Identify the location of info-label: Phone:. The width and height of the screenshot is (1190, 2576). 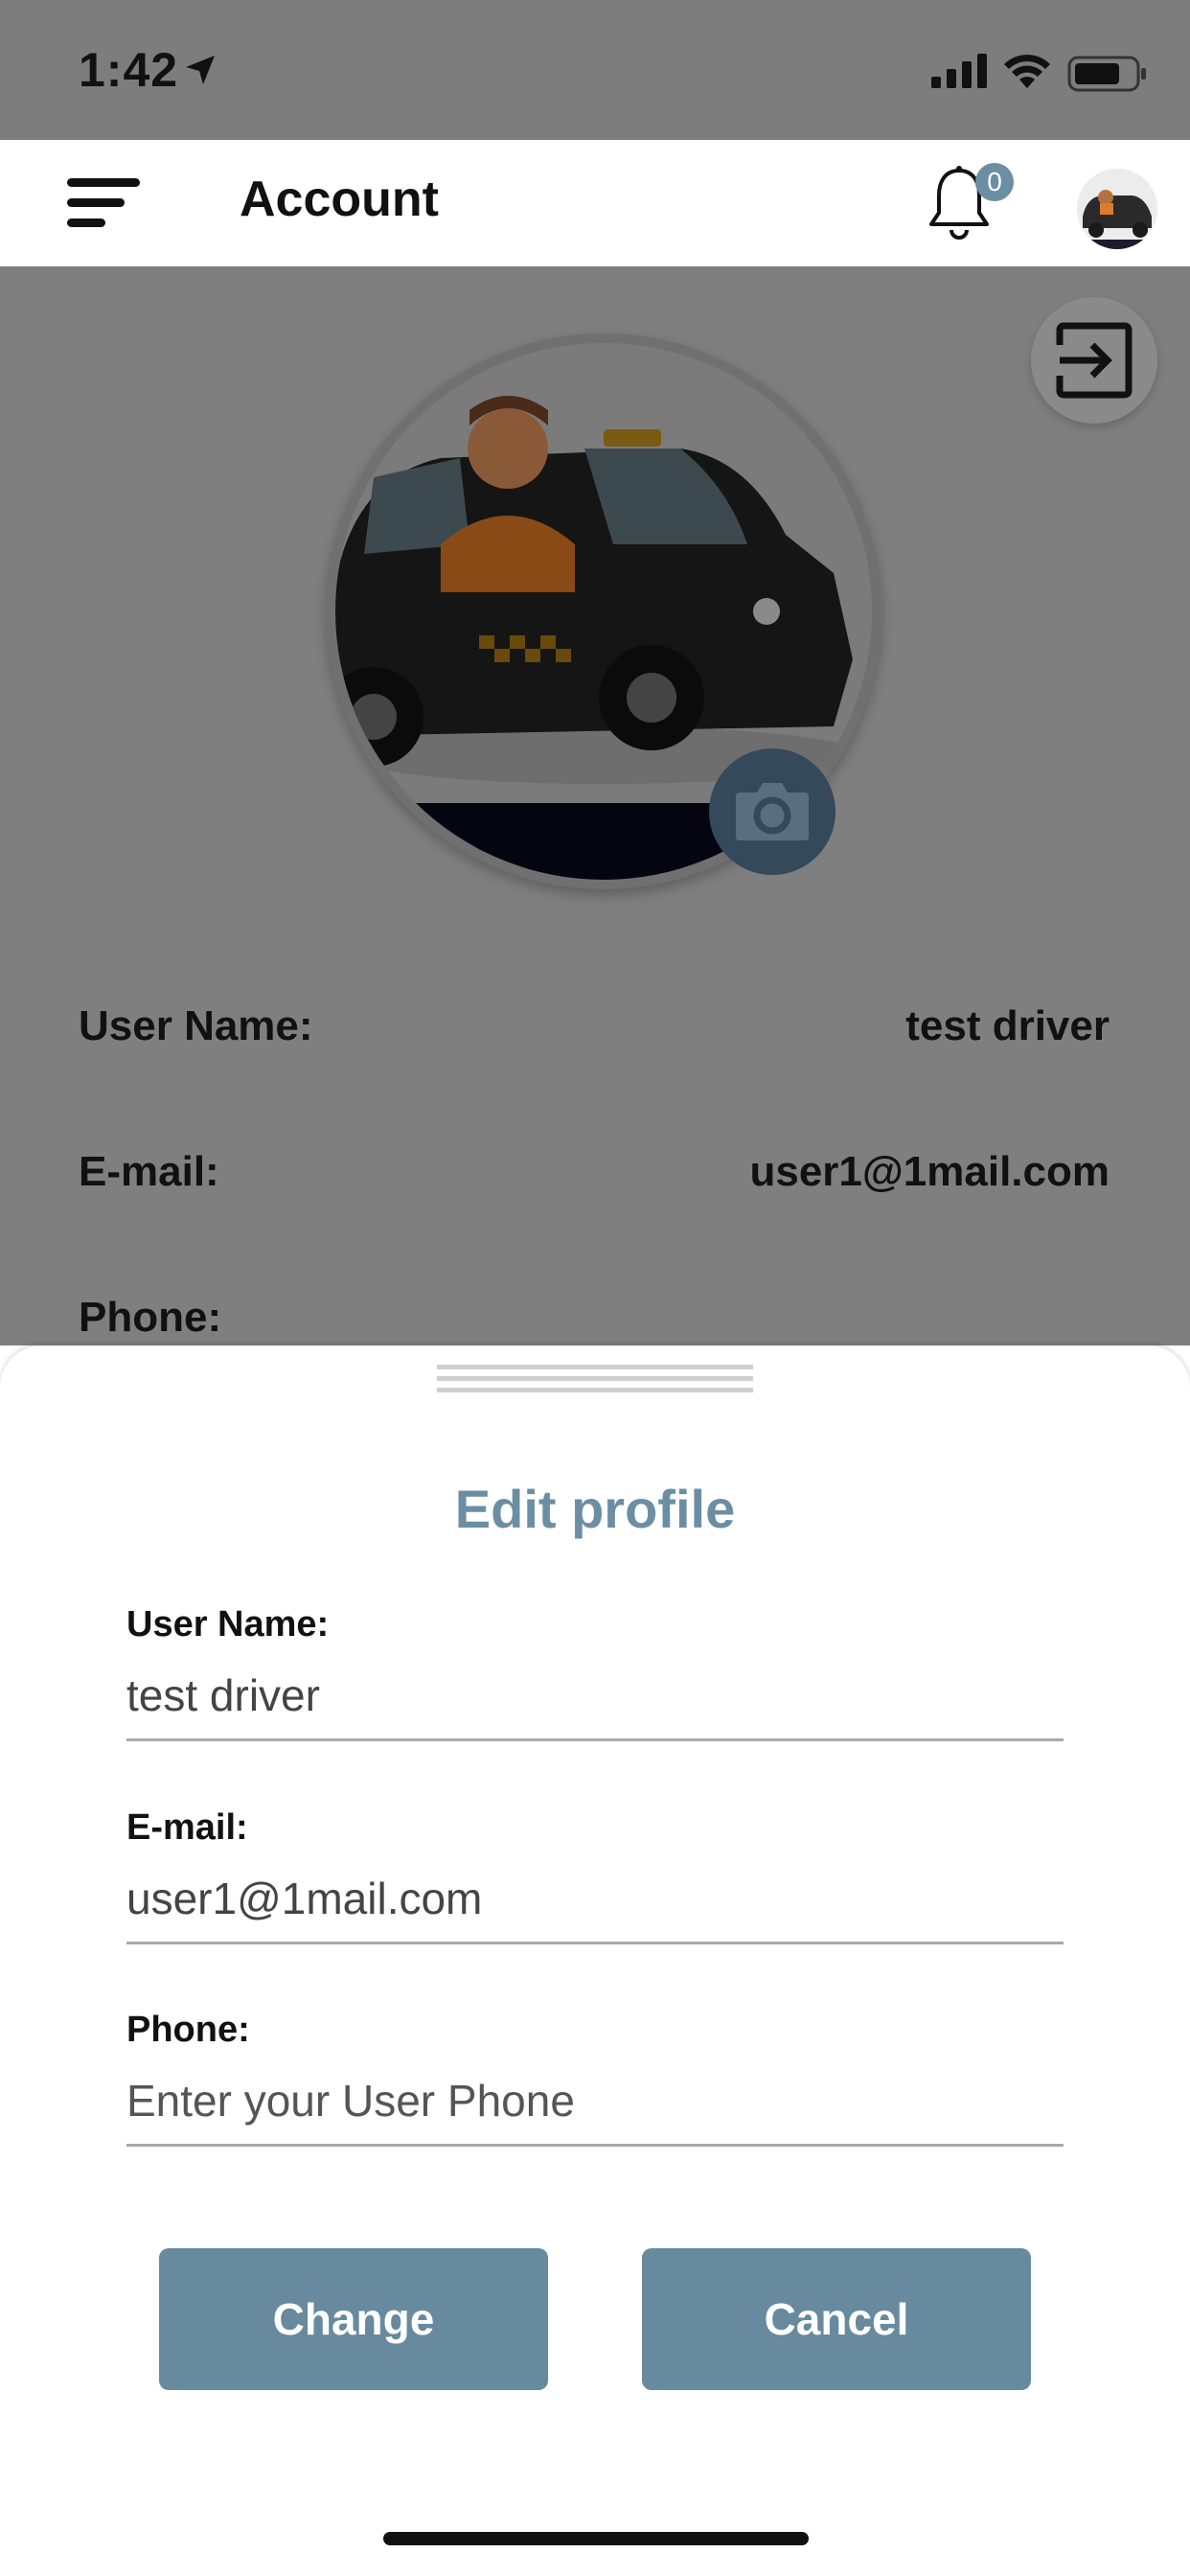
(151, 1318).